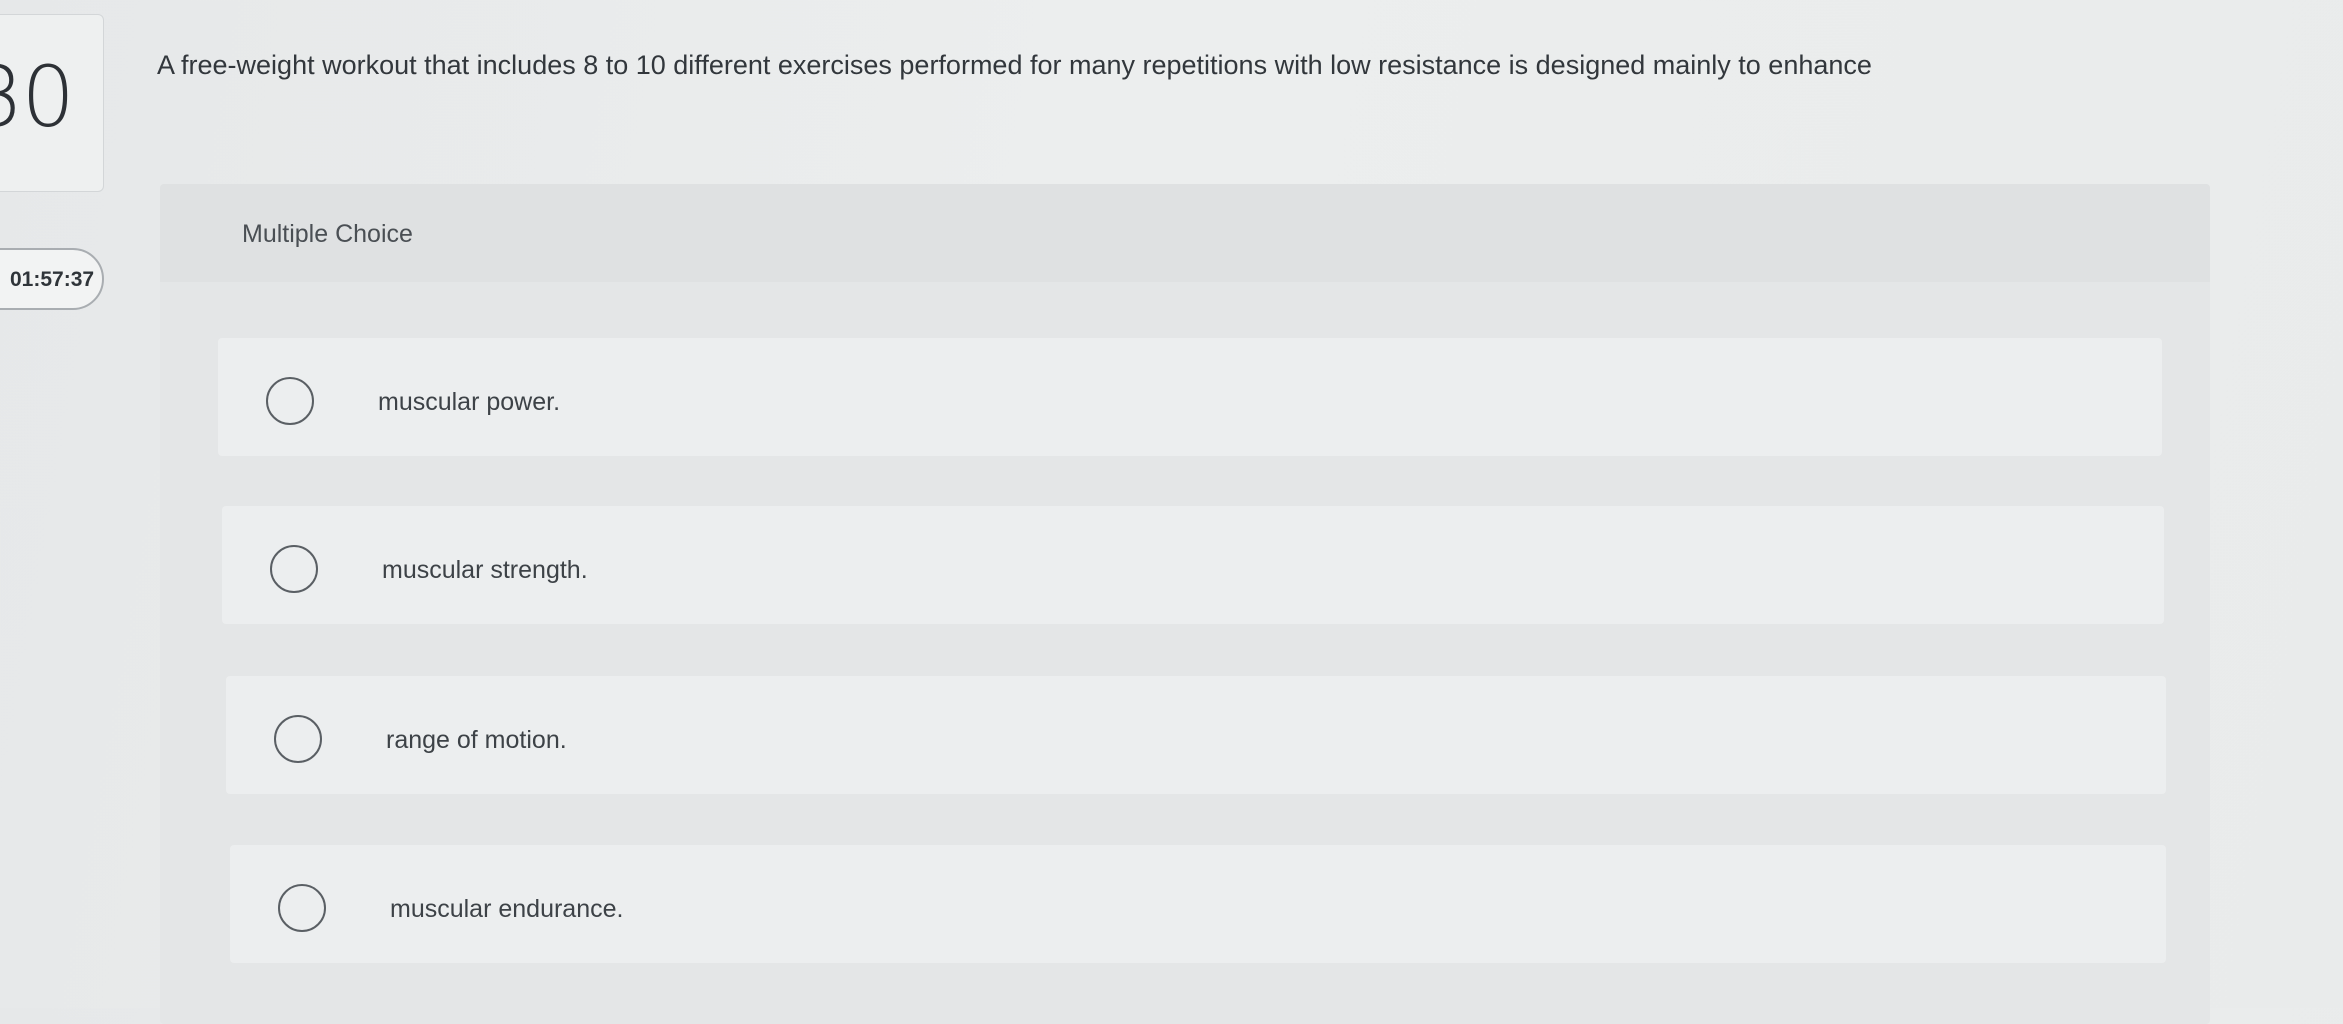 The image size is (2343, 1024). I want to click on timer-text: 01:57:37, so click(52, 279).